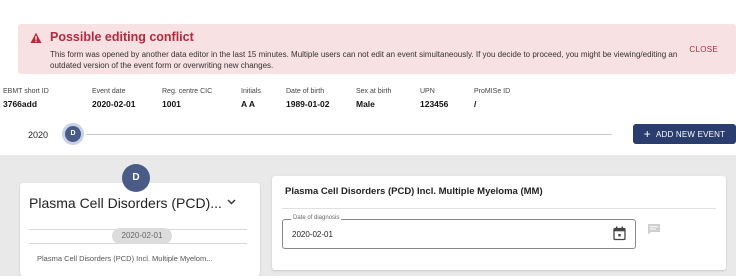 Image resolution: width=736 pixels, height=276 pixels. I want to click on timeline-year: 2020, so click(38, 135).